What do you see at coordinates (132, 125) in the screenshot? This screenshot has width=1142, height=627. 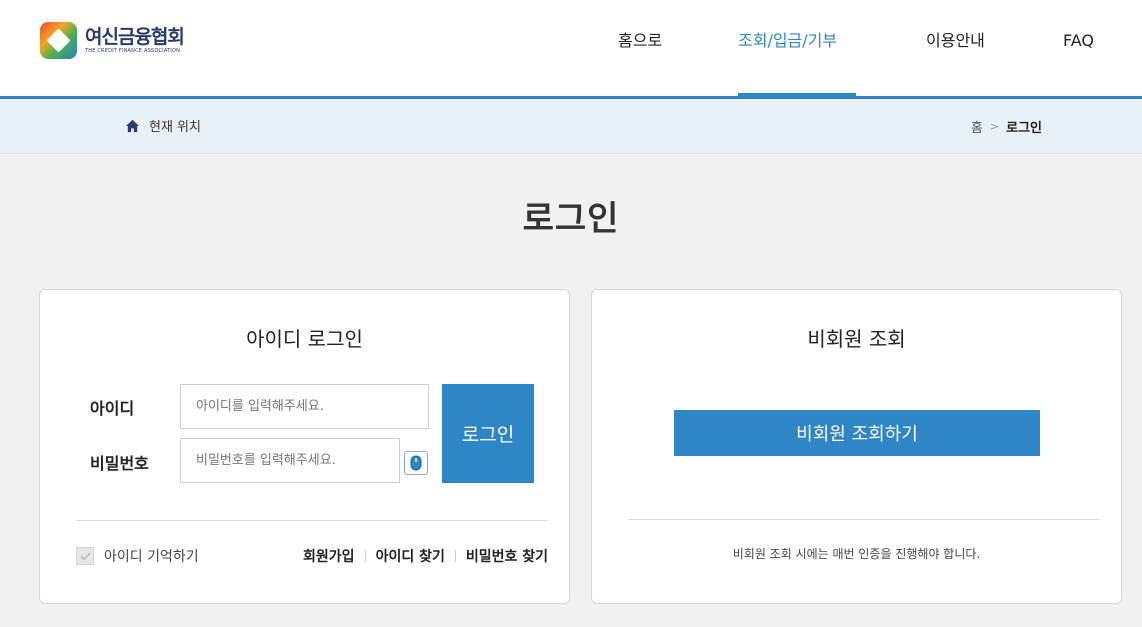 I see `home-icon` at bounding box center [132, 125].